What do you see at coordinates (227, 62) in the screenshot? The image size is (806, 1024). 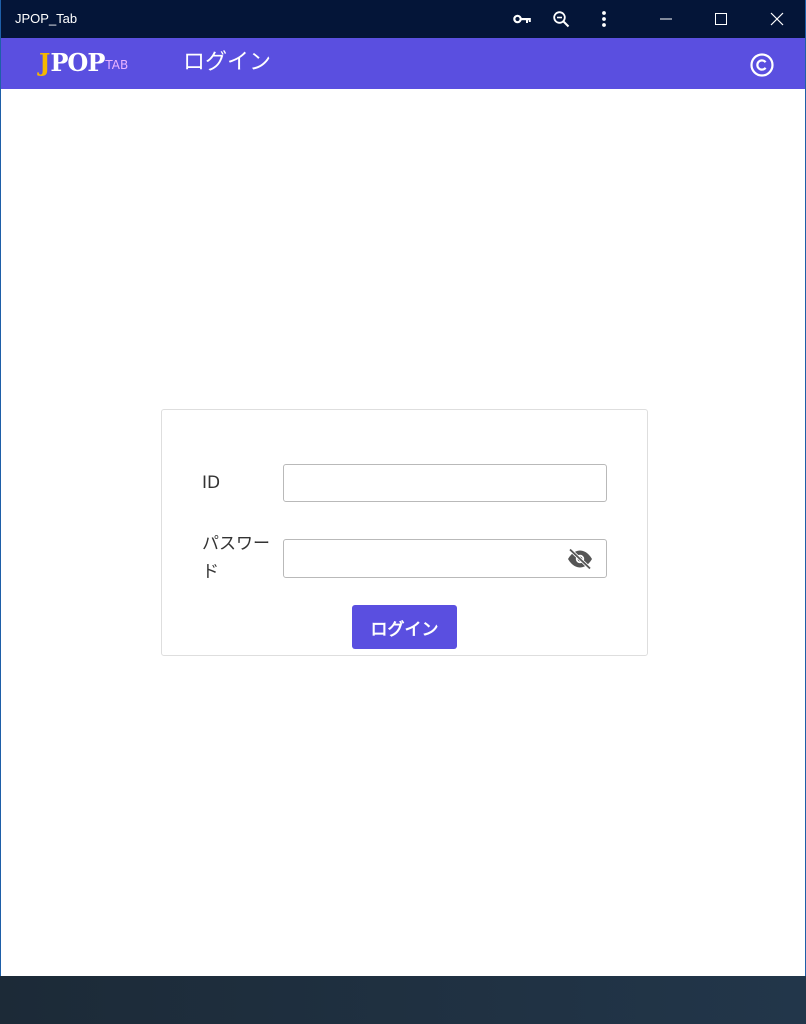 I see `page-title: ログイン` at bounding box center [227, 62].